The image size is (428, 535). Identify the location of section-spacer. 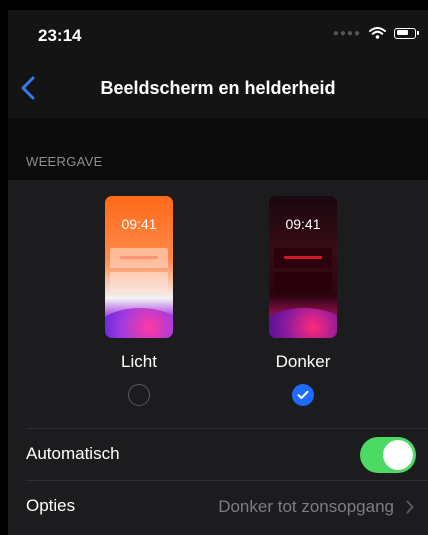
(218, 149).